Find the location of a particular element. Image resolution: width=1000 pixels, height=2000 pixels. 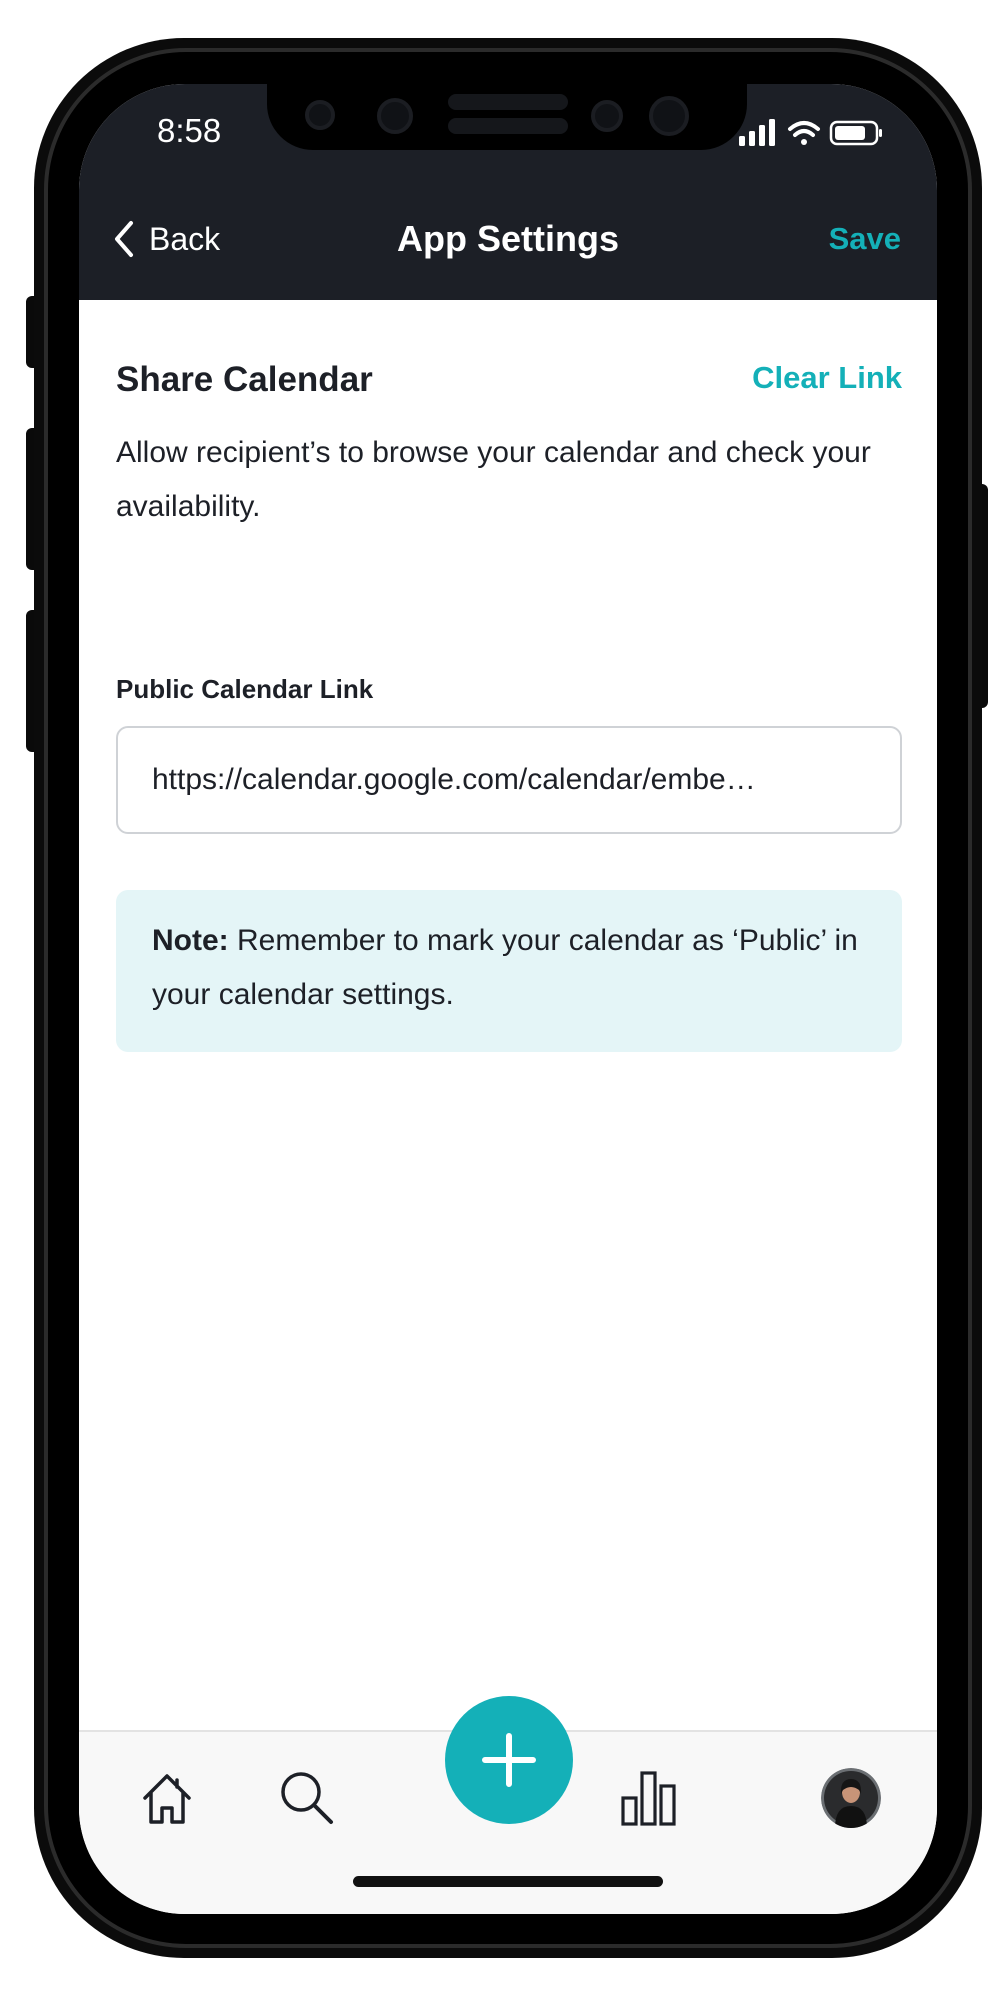

tab-home is located at coordinates (167, 1798).